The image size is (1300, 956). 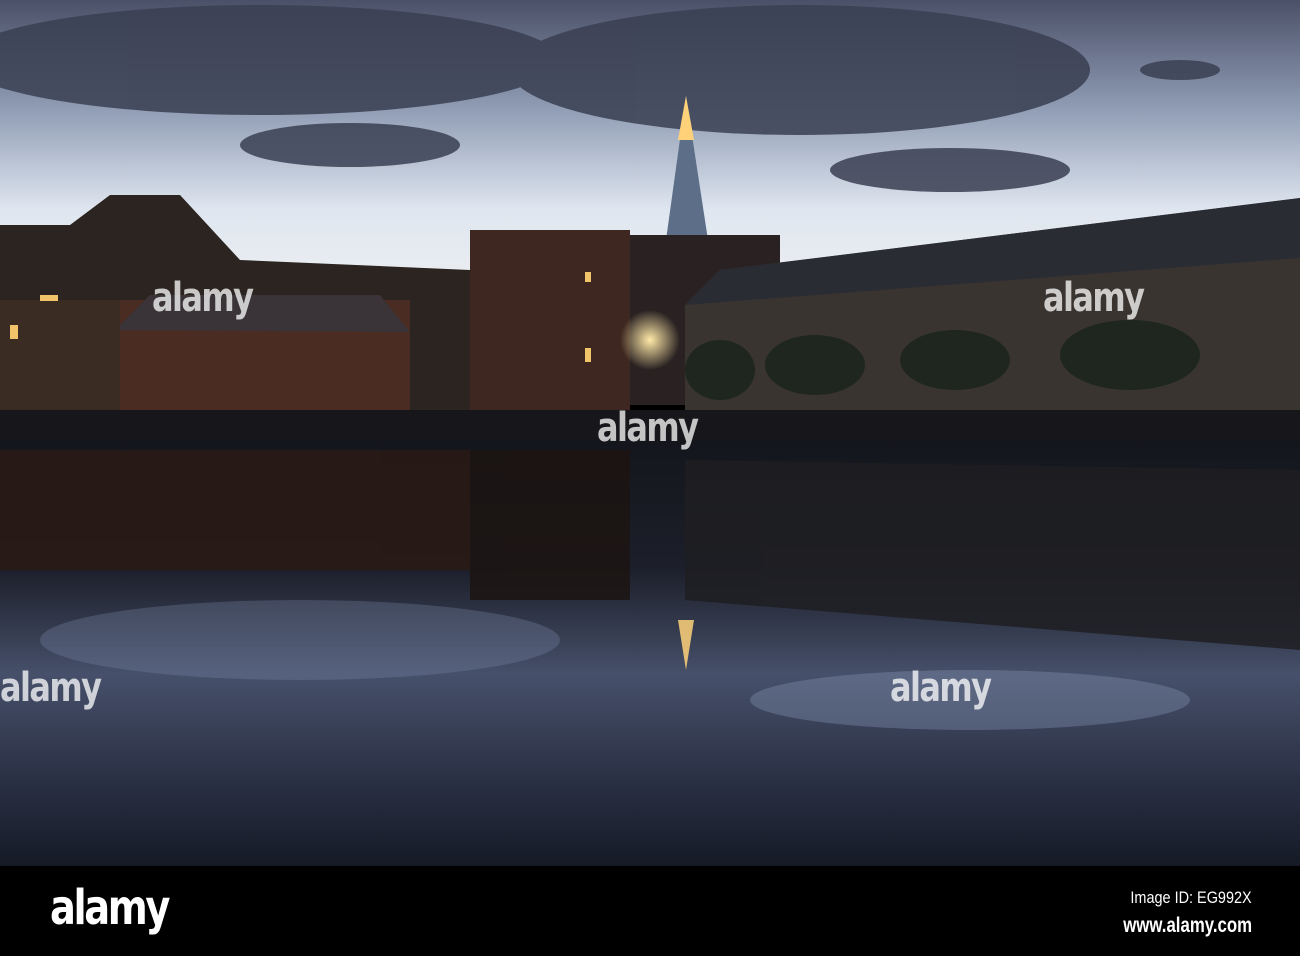 What do you see at coordinates (650, 911) in the screenshot?
I see `footer-bar: alamy Image ID: EG992X www.alamy.com` at bounding box center [650, 911].